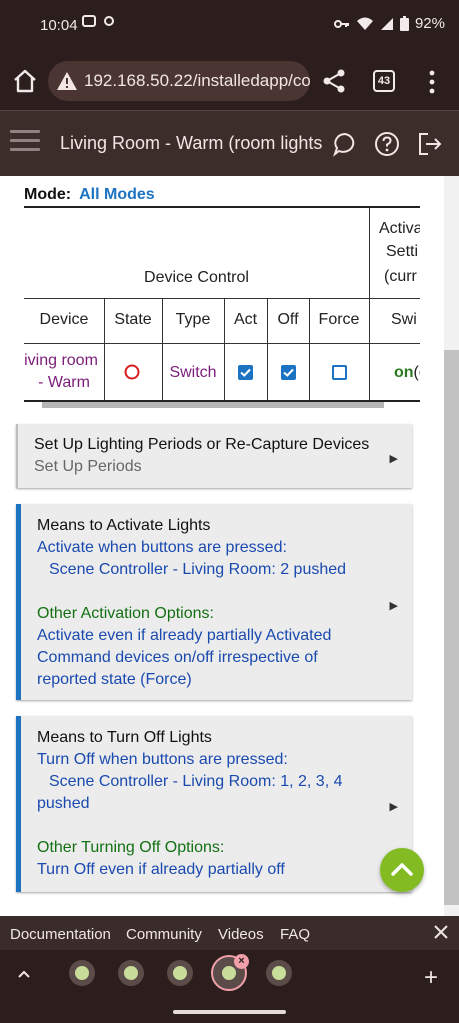 This screenshot has width=459, height=1023. What do you see at coordinates (429, 23) in the screenshot?
I see `battery-percent: 92%` at bounding box center [429, 23].